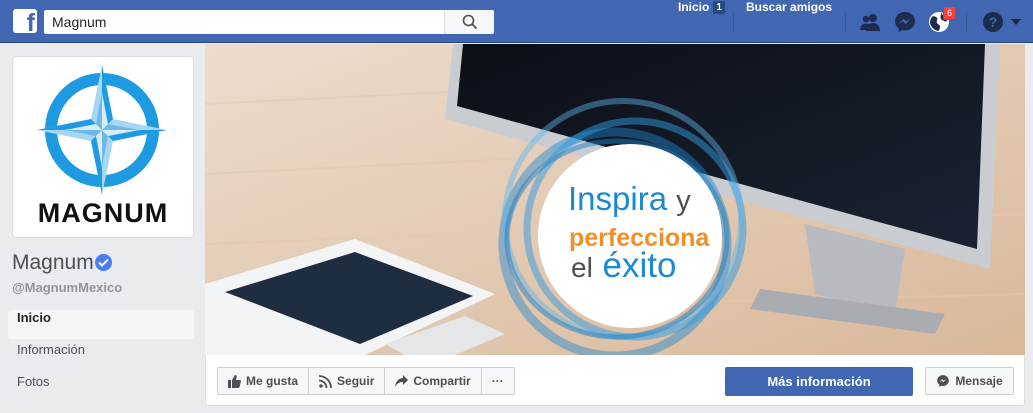 This screenshot has height=413, width=1033. I want to click on nav-find-friends-link: Buscar amigos, so click(789, 21).